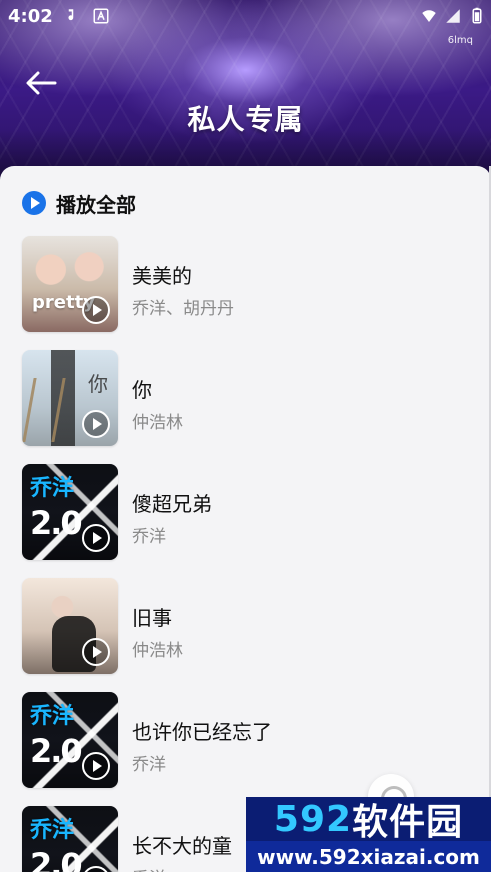  What do you see at coordinates (245, 119) in the screenshot?
I see `page-title: 私人专属` at bounding box center [245, 119].